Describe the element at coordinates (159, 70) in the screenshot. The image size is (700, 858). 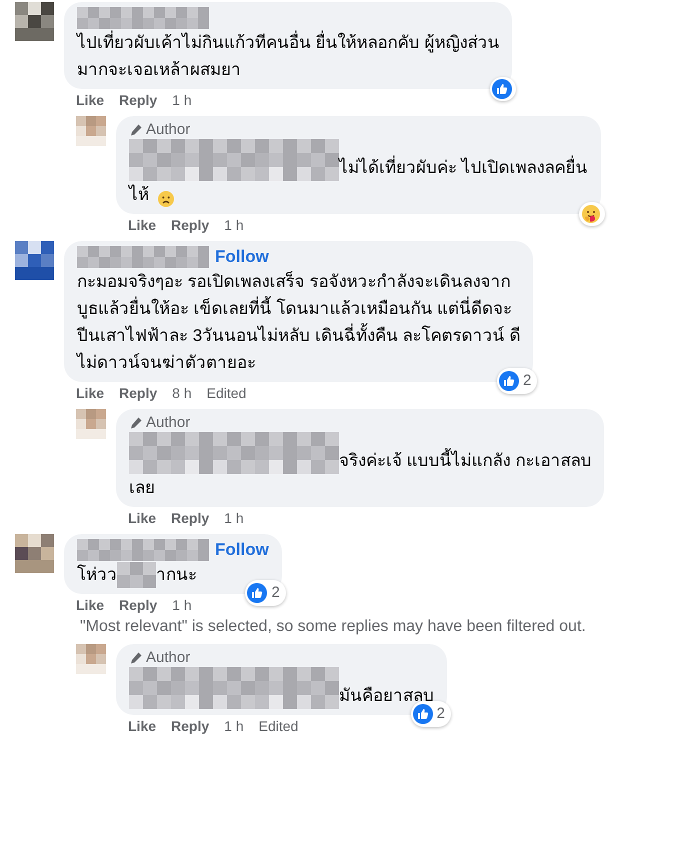
I see `comment-text: มากจะเจอเหล้าผสมยา` at that location.